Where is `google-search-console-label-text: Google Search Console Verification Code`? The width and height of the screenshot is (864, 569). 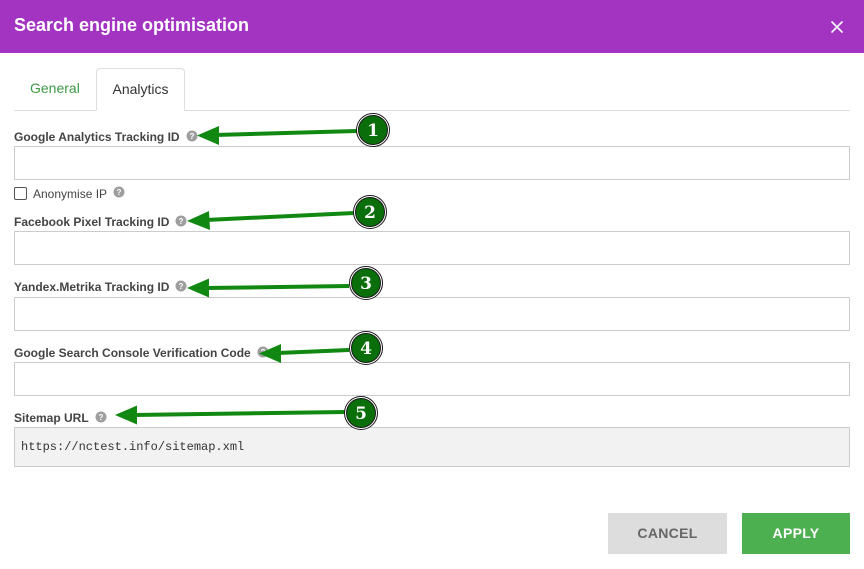 google-search-console-label-text: Google Search Console Verification Code is located at coordinates (132, 353).